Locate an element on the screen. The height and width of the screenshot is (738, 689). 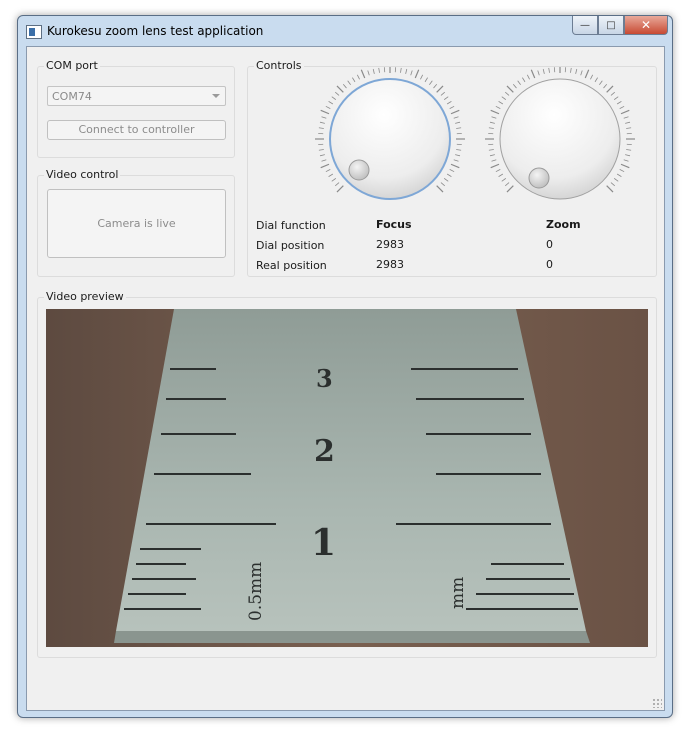
zoom-dial-graphic is located at coordinates (560, 132).